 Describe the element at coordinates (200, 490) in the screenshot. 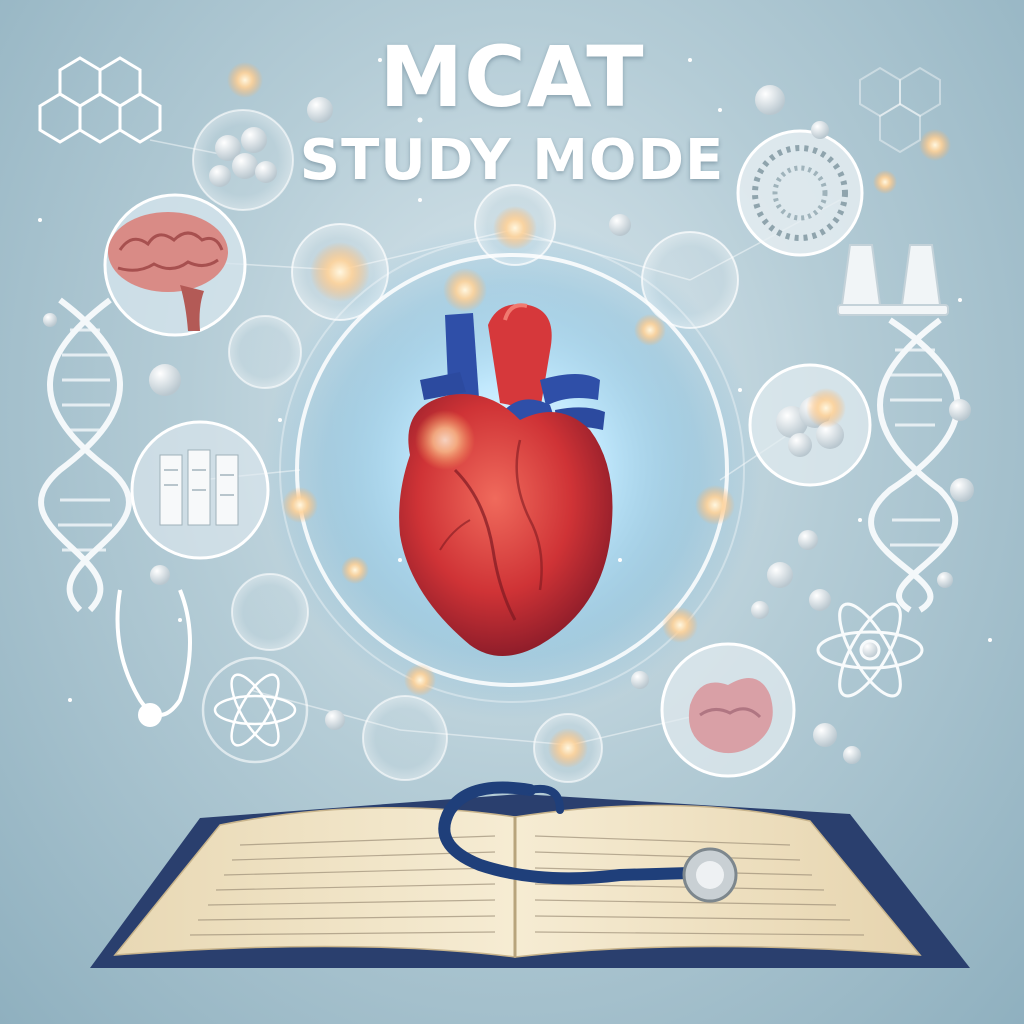

I see `lab-samples-icon` at that location.